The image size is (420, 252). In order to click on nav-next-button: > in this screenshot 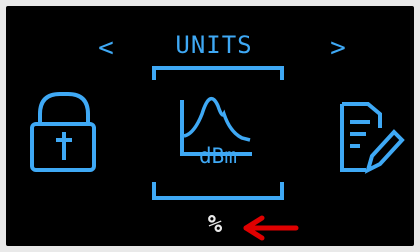, I will do `click(338, 48)`.